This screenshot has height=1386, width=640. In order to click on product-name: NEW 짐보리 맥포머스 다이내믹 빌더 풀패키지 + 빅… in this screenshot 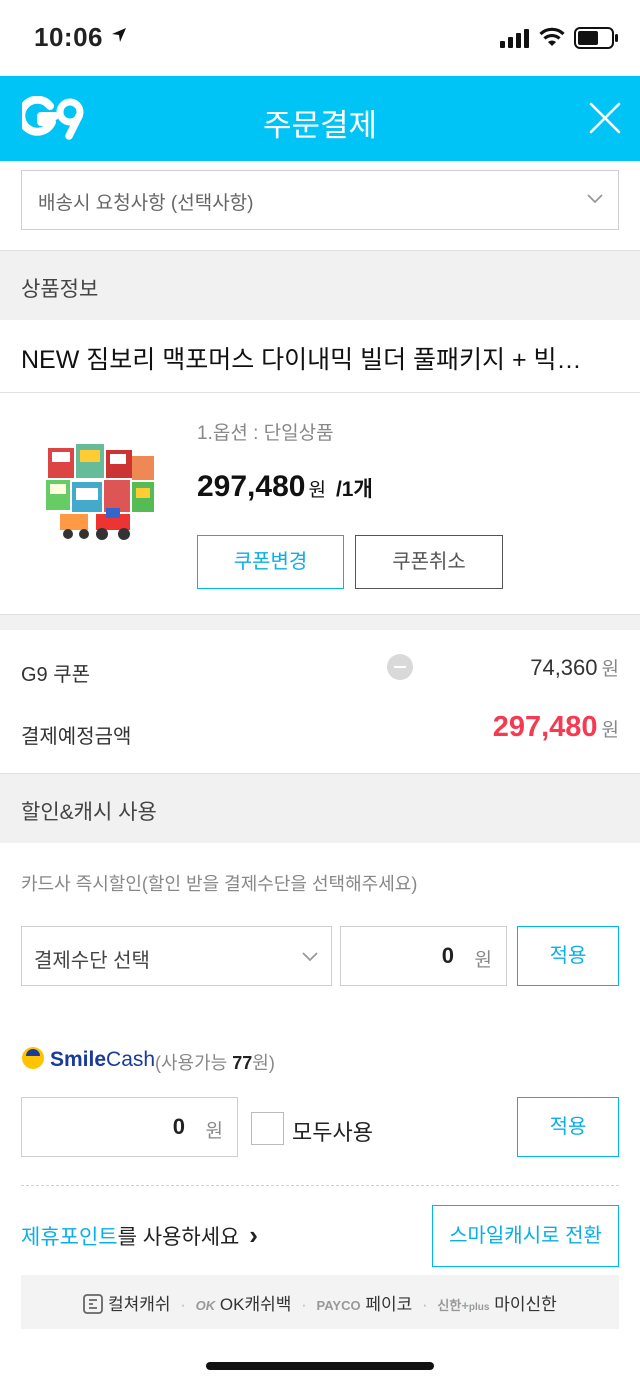, I will do `click(301, 360)`.